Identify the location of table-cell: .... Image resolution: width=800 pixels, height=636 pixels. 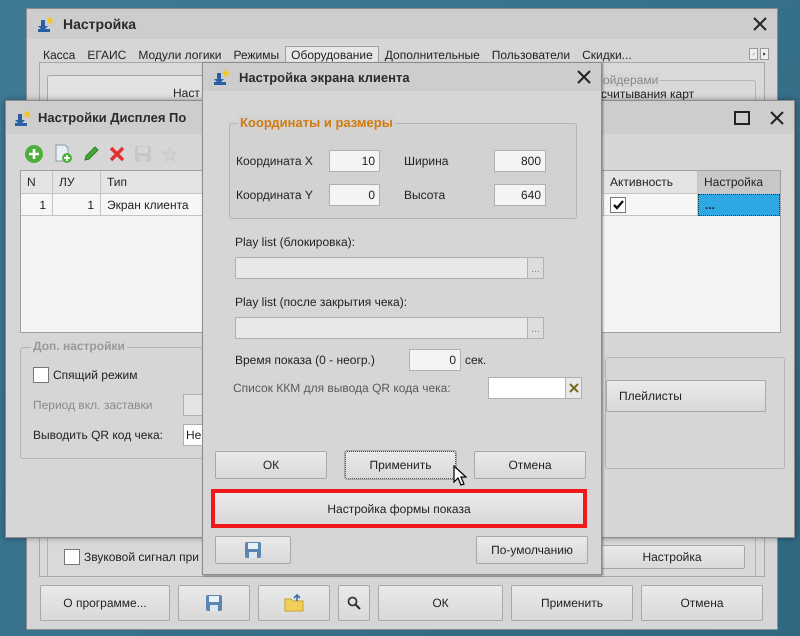
(739, 205).